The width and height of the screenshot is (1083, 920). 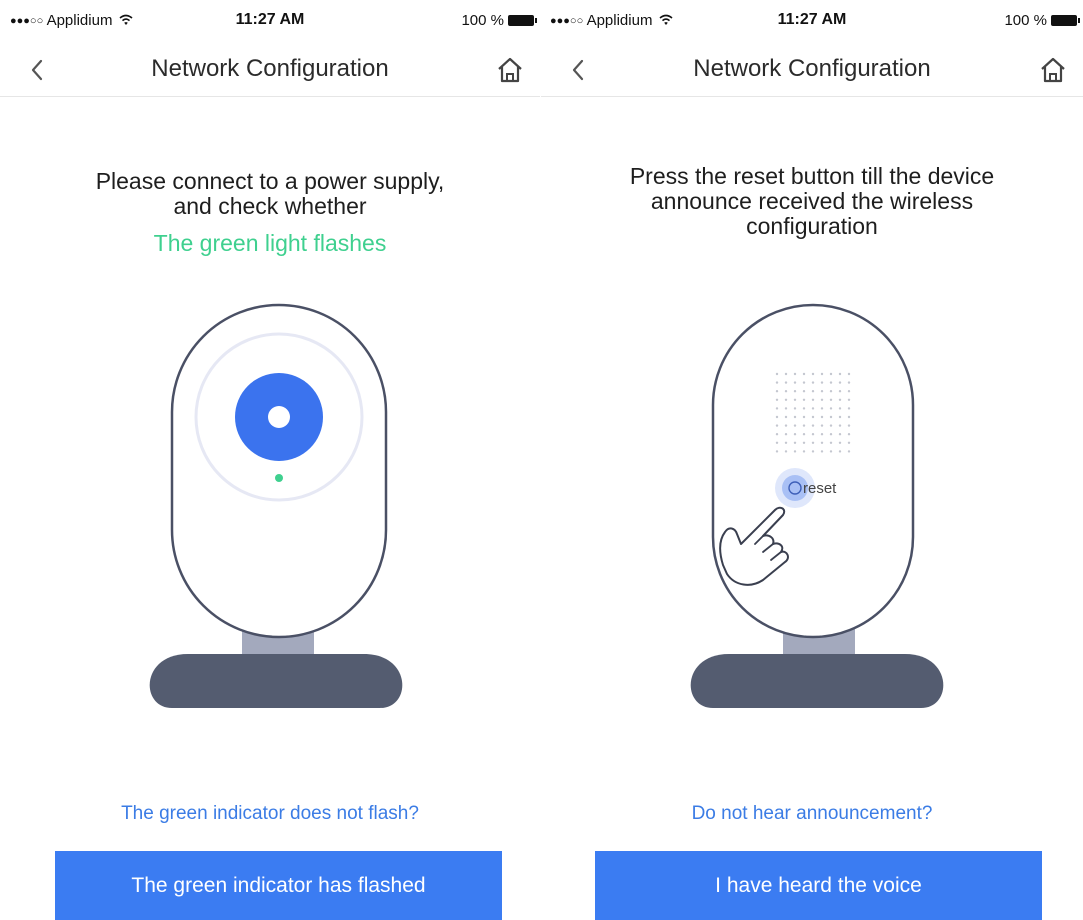 What do you see at coordinates (812, 176) in the screenshot?
I see `instruction-line: Press the reset button till the device` at bounding box center [812, 176].